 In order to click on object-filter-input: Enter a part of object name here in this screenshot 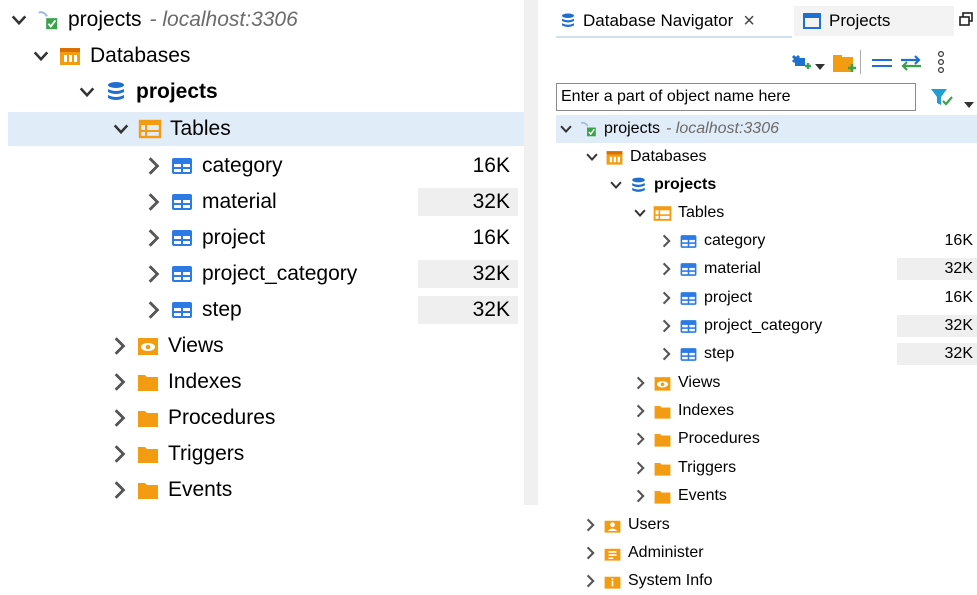, I will do `click(736, 97)`.